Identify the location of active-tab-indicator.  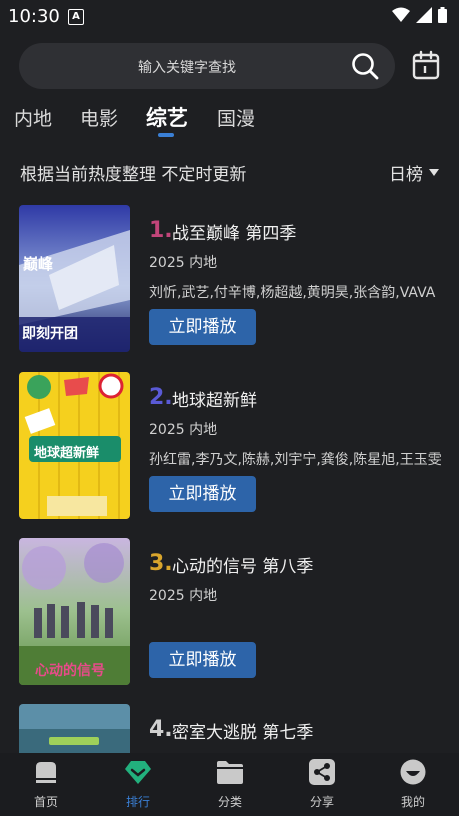
(166, 135).